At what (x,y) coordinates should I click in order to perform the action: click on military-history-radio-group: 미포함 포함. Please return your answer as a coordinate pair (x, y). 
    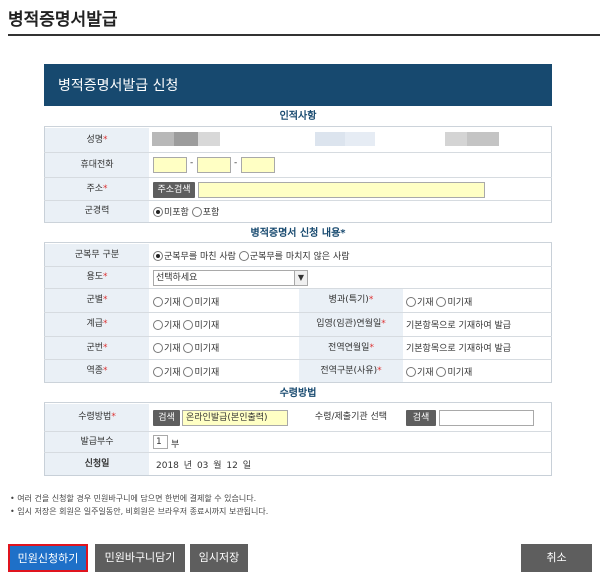
    Looking at the image, I should click on (186, 211).